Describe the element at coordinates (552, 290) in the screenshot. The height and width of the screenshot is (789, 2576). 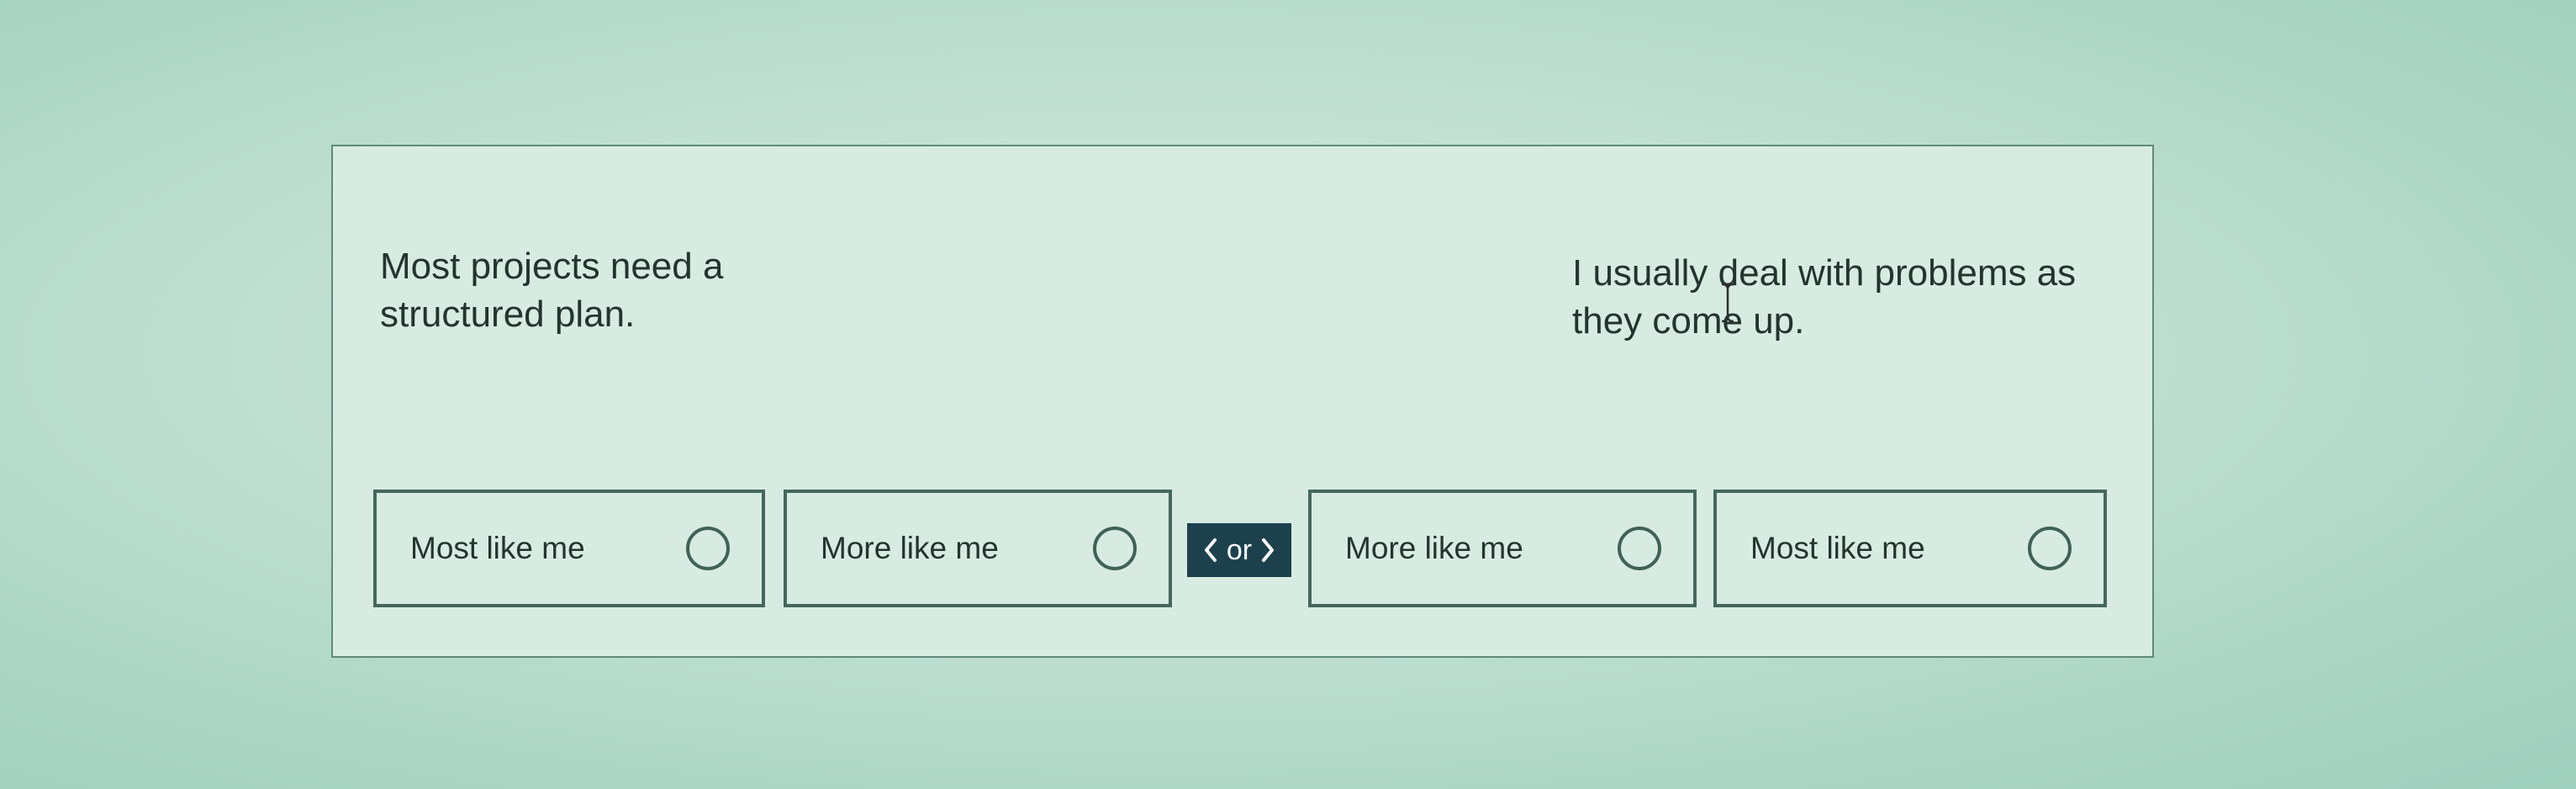
I see `statement-left: Most projects need a structured plan.` at that location.